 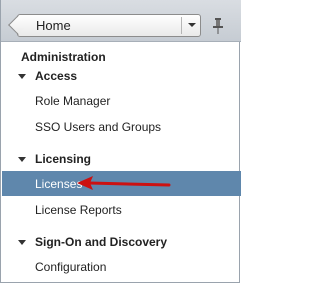 I want to click on group-sign-on-and-discovery: Sign-On and Discovery, so click(x=92, y=242).